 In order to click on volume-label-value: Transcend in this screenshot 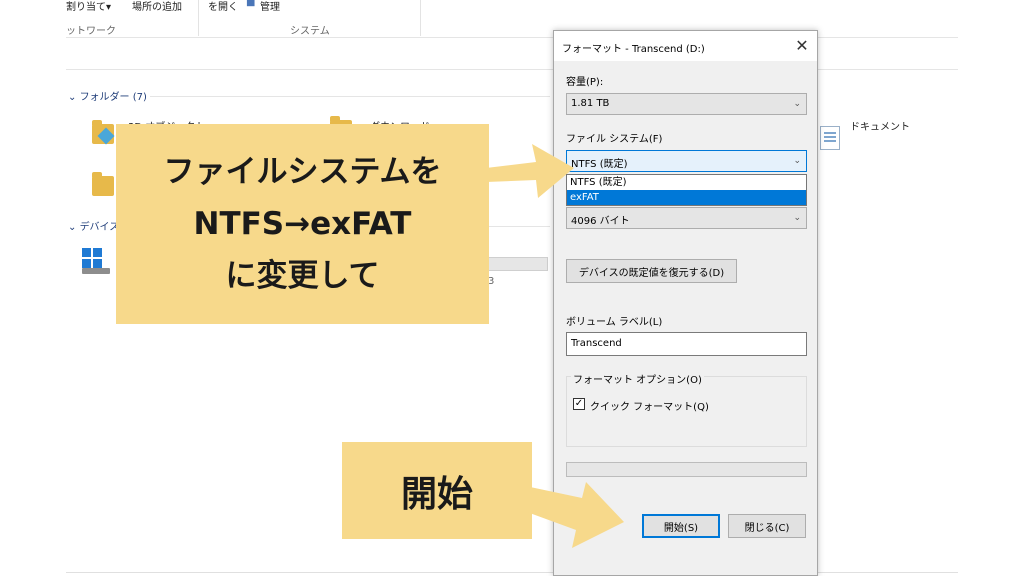, I will do `click(596, 343)`.